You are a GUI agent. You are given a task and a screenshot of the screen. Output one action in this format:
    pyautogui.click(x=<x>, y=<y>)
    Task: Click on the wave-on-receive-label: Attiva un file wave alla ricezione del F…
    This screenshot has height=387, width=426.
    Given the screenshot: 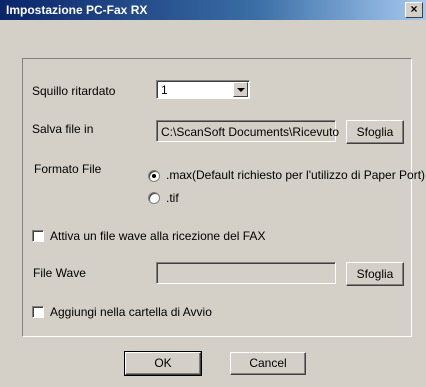 What is the action you would take?
    pyautogui.click(x=158, y=236)
    